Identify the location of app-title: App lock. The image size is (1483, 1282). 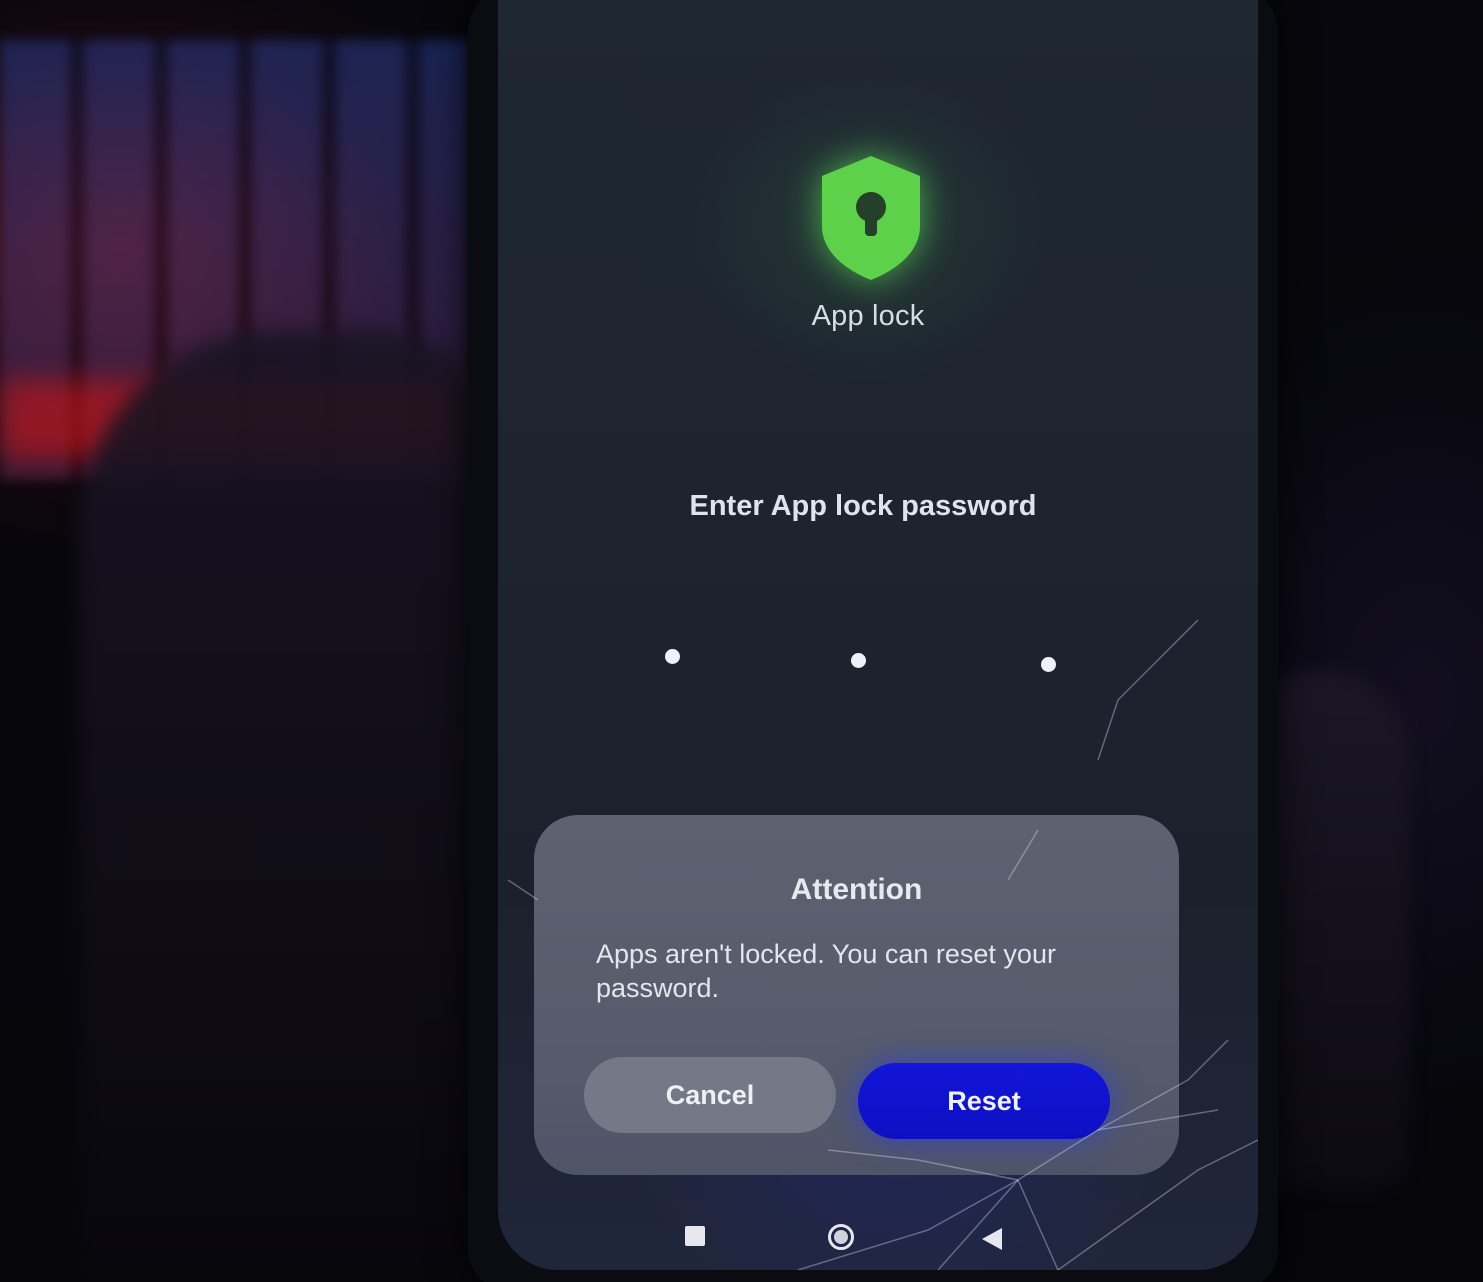
(868, 316).